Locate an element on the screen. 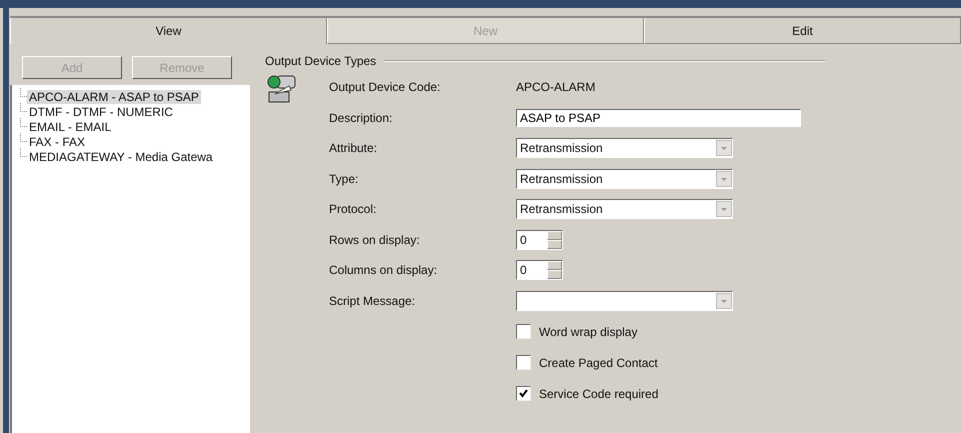 Image resolution: width=961 pixels, height=433 pixels. field-label: Protocol: is located at coordinates (353, 209).